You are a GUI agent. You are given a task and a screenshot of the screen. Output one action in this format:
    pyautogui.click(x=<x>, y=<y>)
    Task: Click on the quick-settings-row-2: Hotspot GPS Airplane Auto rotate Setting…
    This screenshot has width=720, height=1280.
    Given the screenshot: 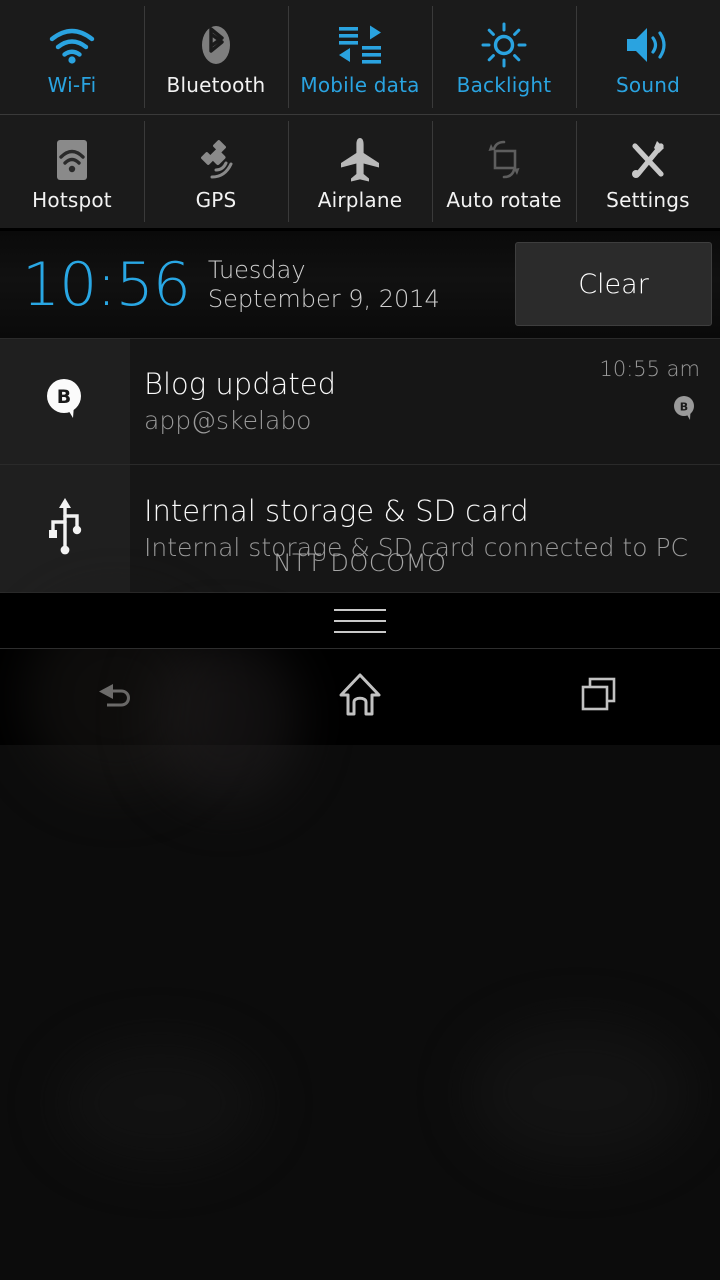 What is the action you would take?
    pyautogui.click(x=360, y=171)
    